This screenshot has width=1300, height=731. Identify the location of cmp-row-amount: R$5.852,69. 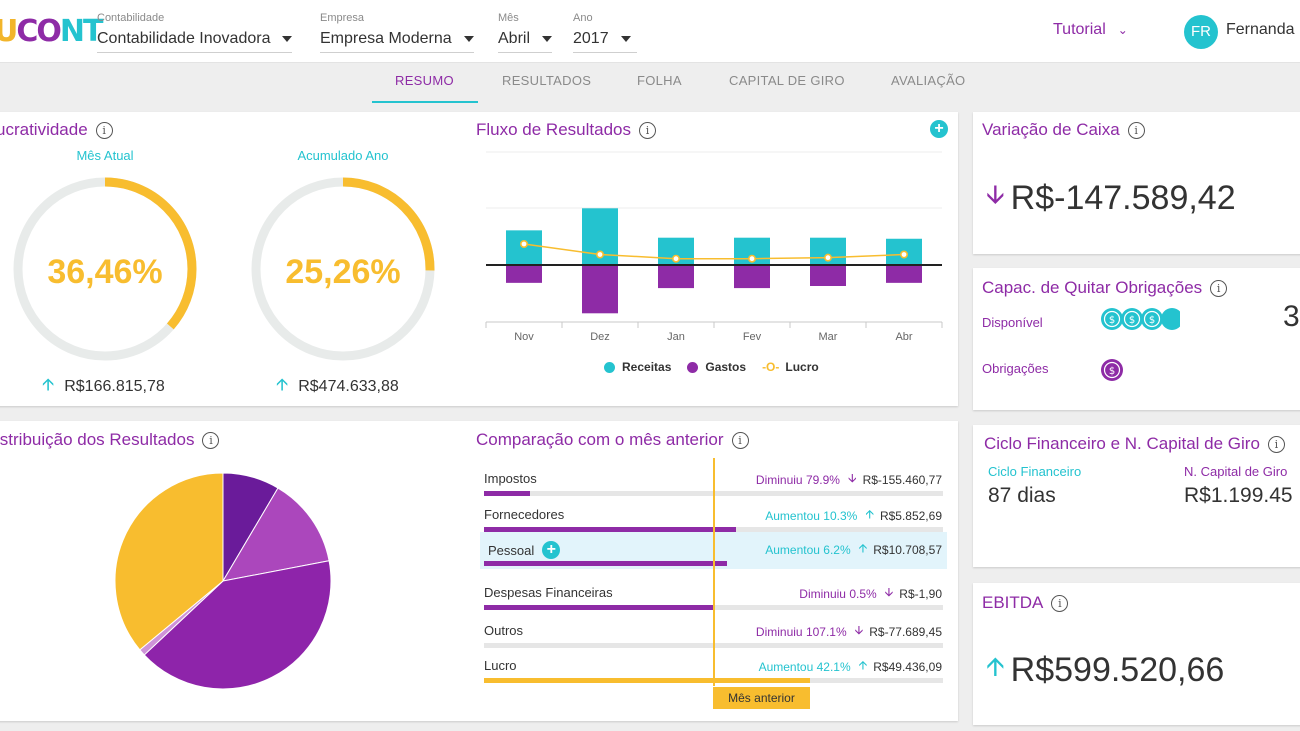
(910, 515).